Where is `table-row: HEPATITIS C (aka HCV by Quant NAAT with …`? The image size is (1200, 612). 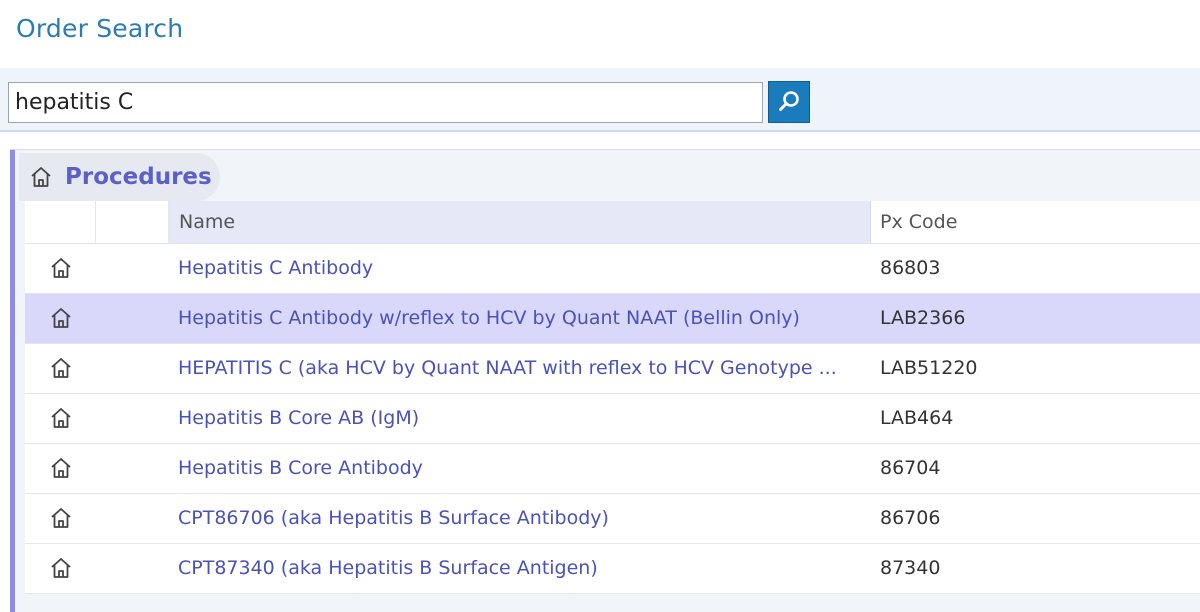 table-row: HEPATITIS C (aka HCV by Quant NAAT with … is located at coordinates (612, 369).